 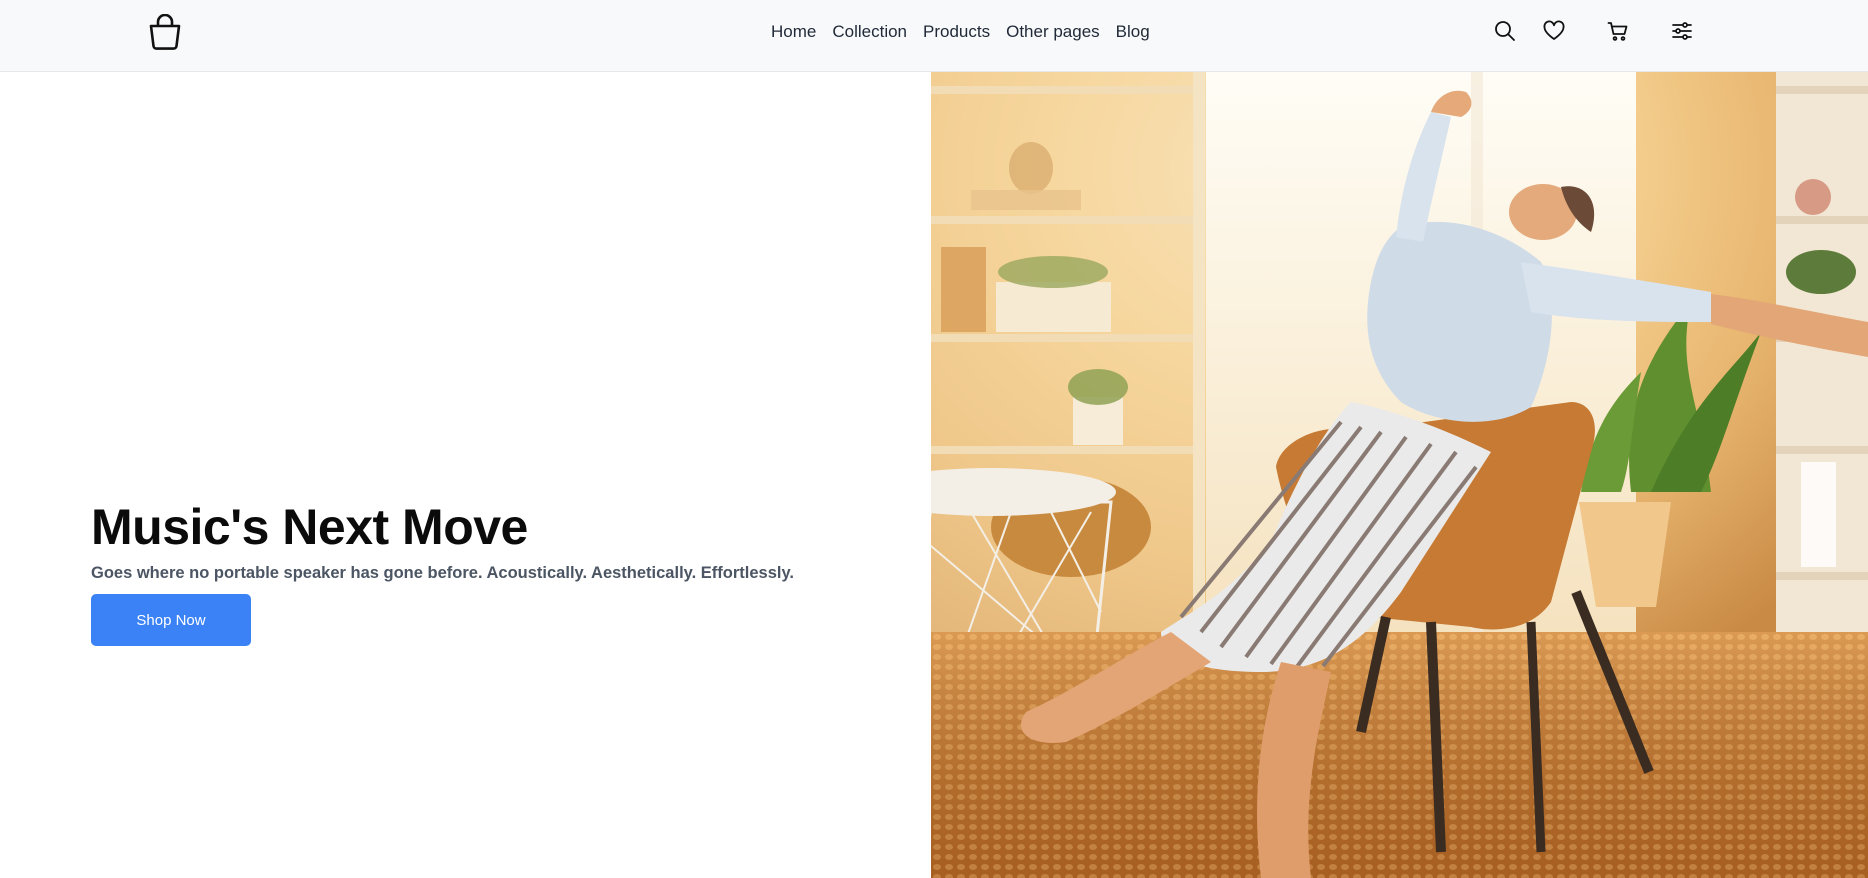 What do you see at coordinates (165, 31) in the screenshot?
I see `shopping-bag-icon` at bounding box center [165, 31].